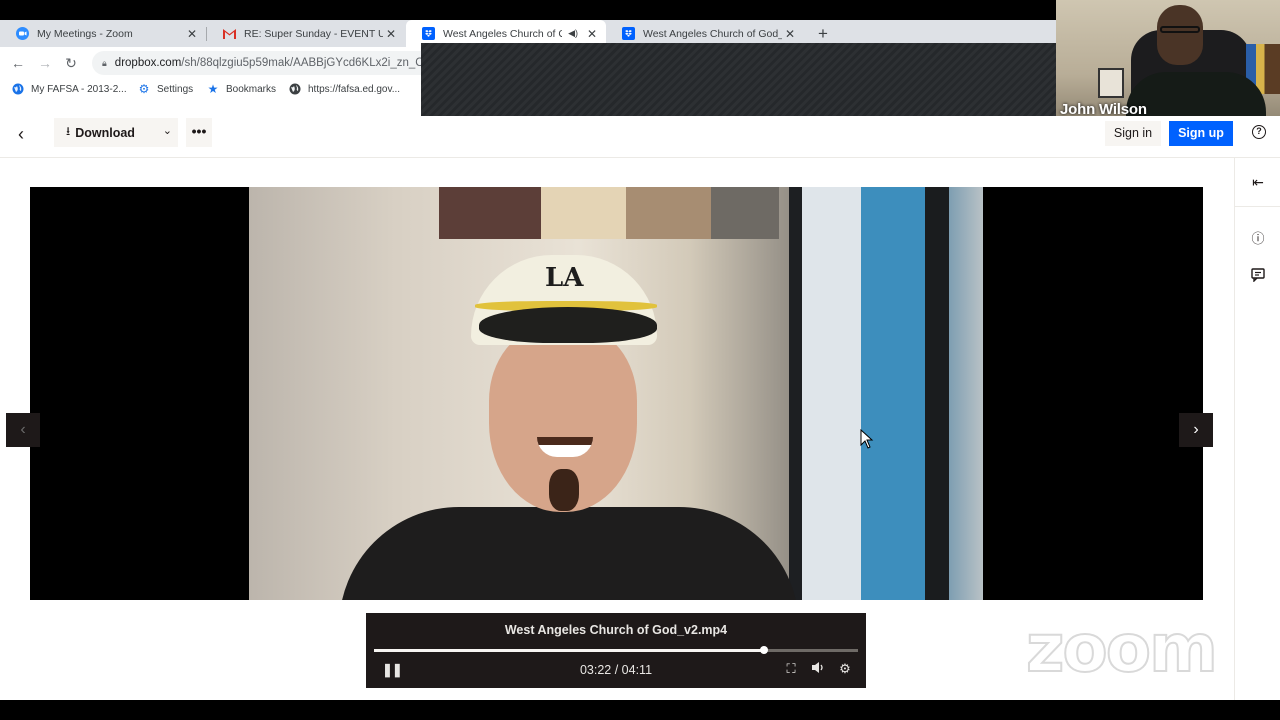  I want to click on gmail-icon, so click(229, 33).